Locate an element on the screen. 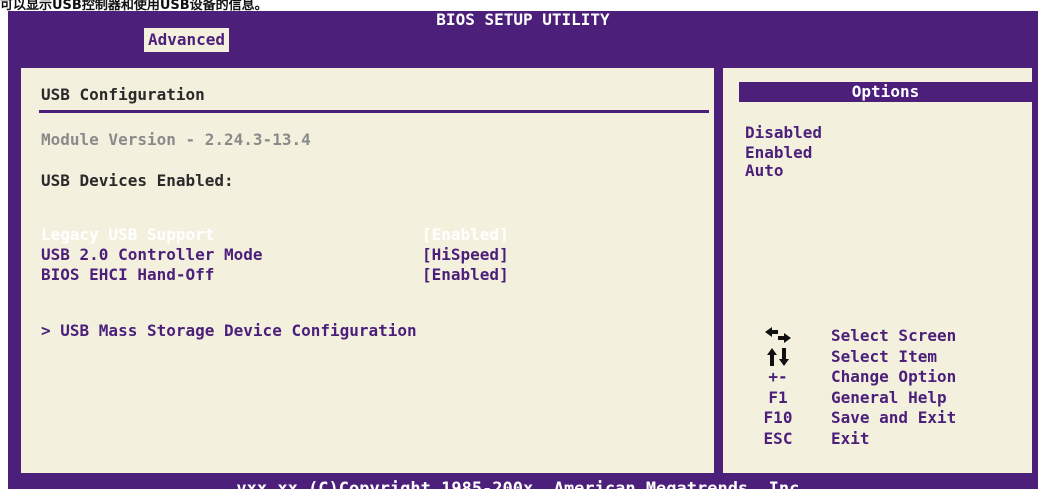 This screenshot has width=1045, height=499. setting-label: Legacy USB Support is located at coordinates (128, 234).